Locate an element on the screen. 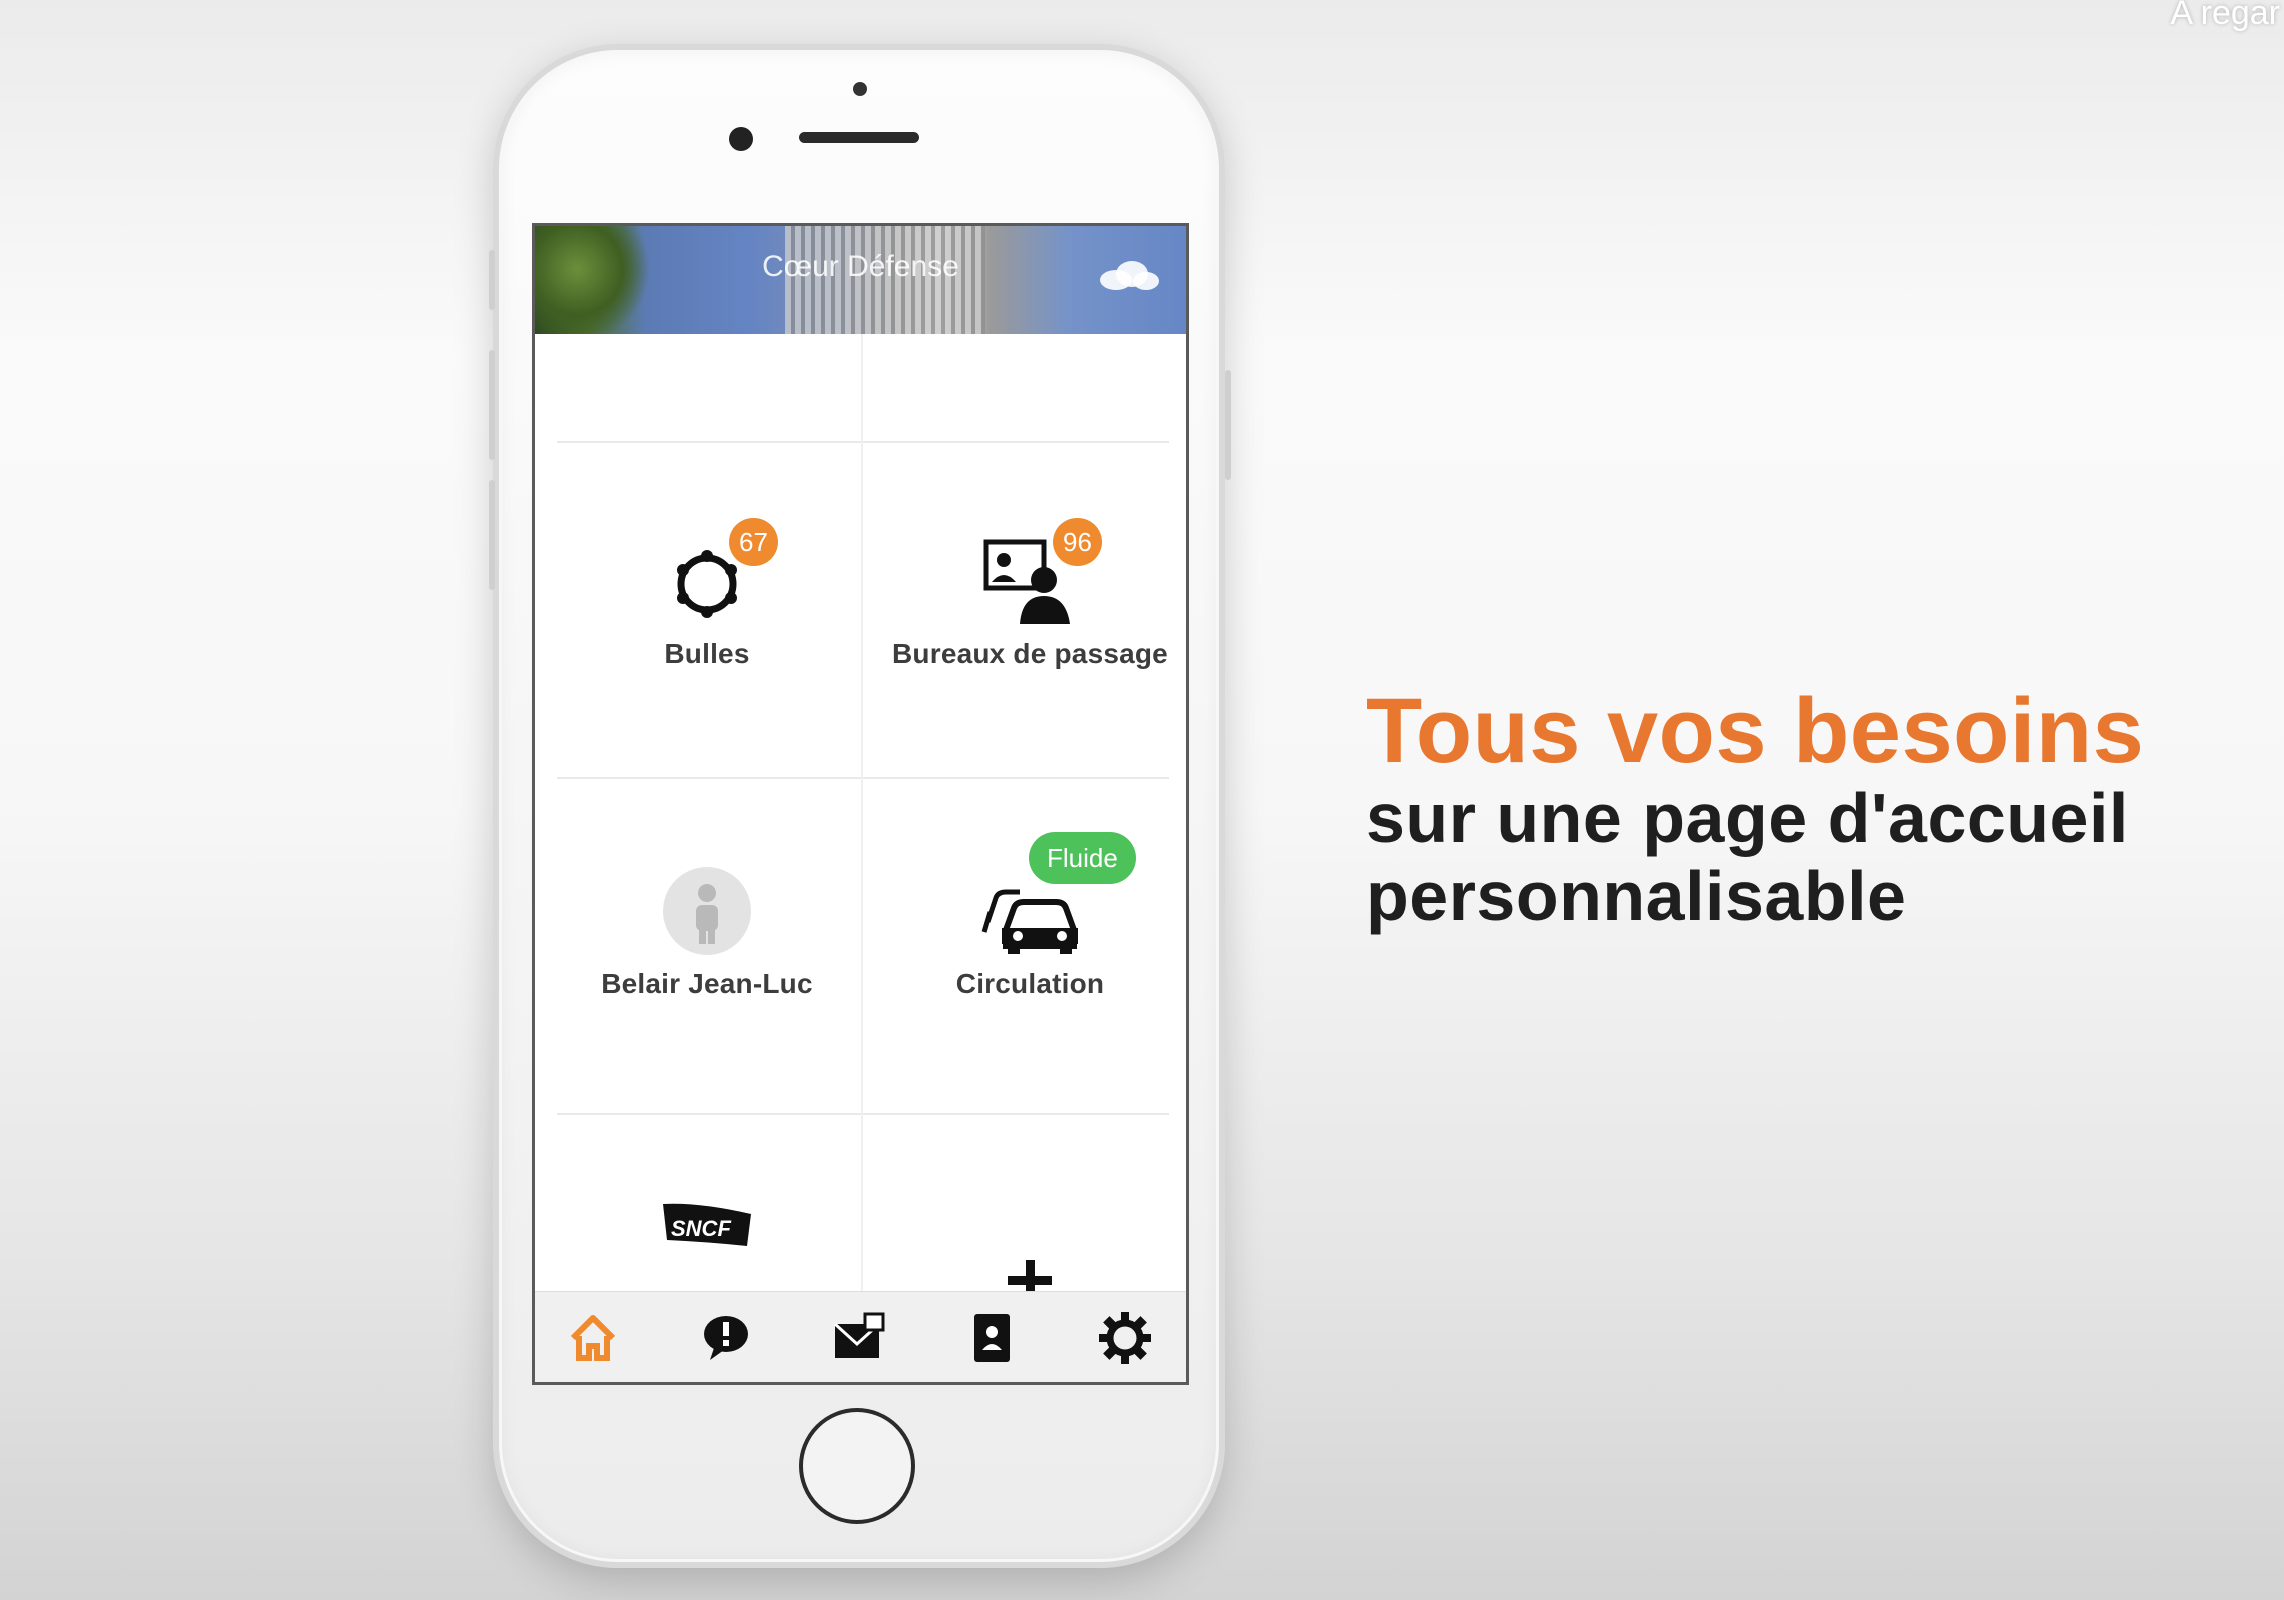 The image size is (2284, 1600). location-title: Cœur Défense is located at coordinates (860, 266).